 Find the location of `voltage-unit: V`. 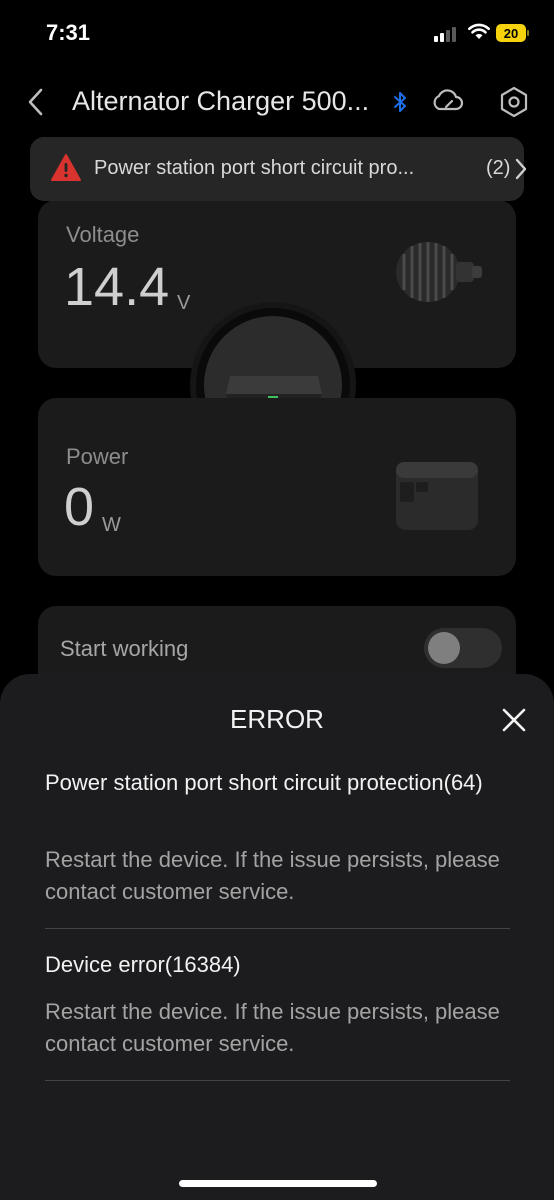

voltage-unit: V is located at coordinates (184, 303).